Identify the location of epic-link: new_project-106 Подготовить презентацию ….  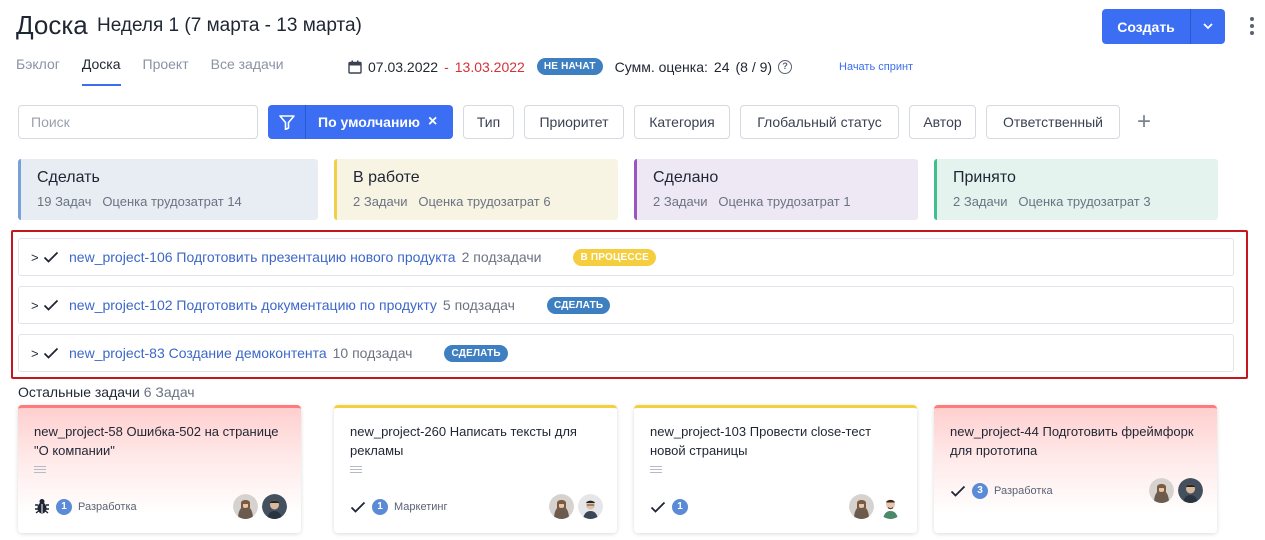
(262, 257).